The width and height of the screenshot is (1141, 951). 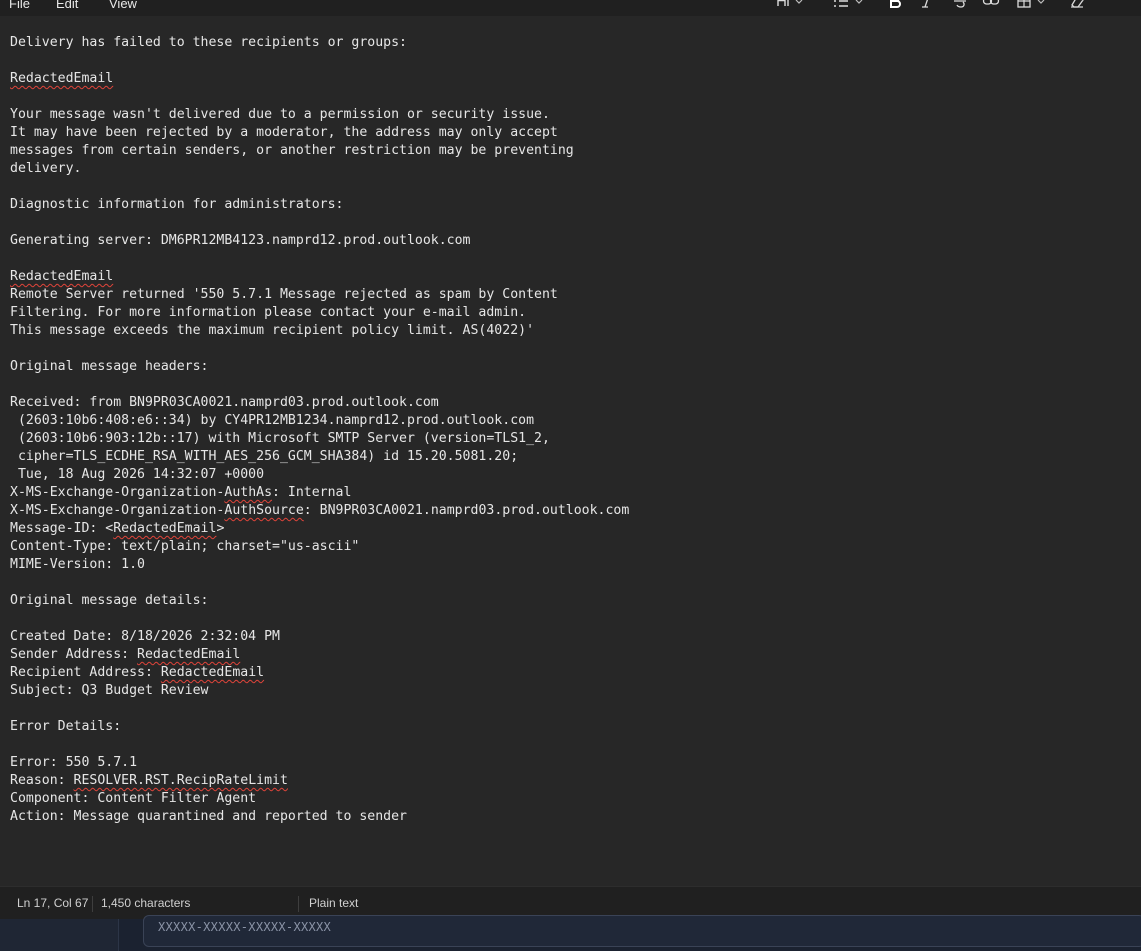 What do you see at coordinates (245, 927) in the screenshot?
I see `product-key-placeholder: XXXXX-XXXXX-XXXXX-XXXXX` at bounding box center [245, 927].